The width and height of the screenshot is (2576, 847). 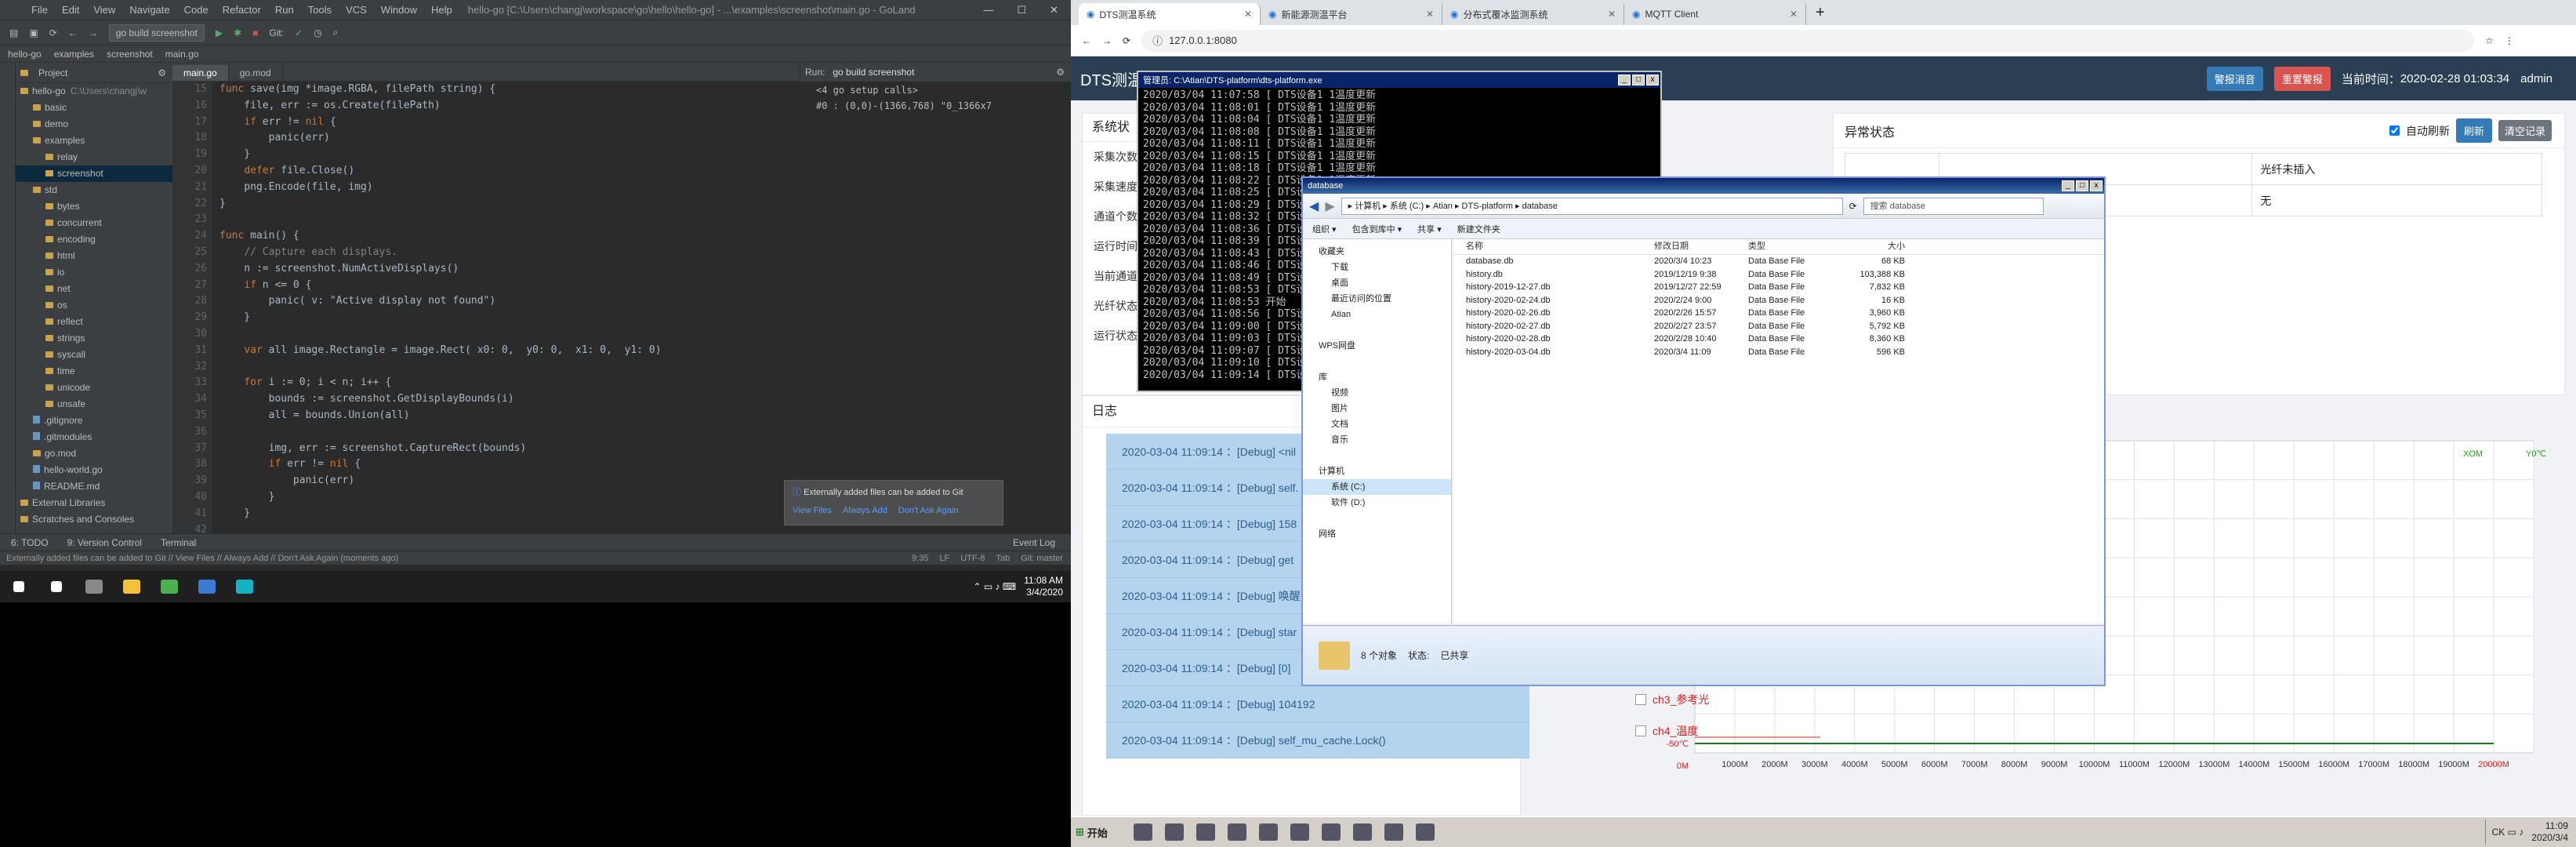 I want to click on nav-item, so click(x=1377, y=518).